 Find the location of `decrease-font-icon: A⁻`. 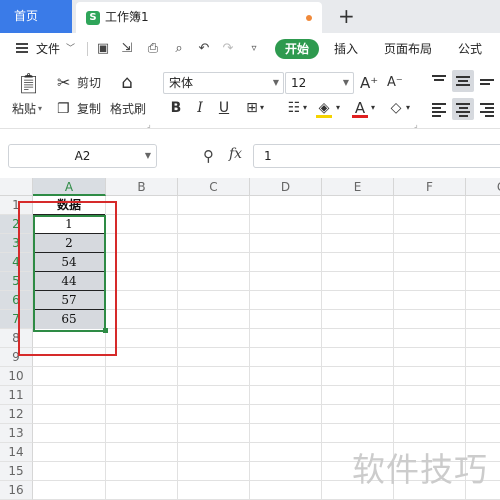

decrease-font-icon: A⁻ is located at coordinates (395, 83).